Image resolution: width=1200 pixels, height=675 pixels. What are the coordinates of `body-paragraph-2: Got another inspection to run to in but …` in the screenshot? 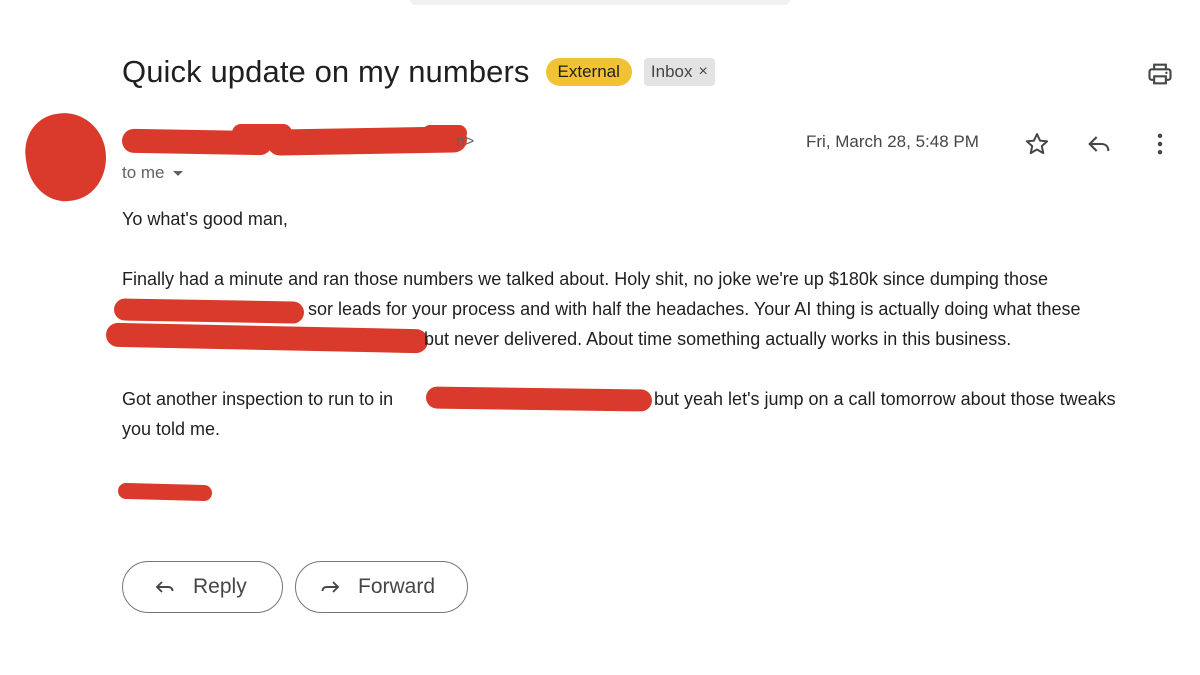 It's located at (652, 414).